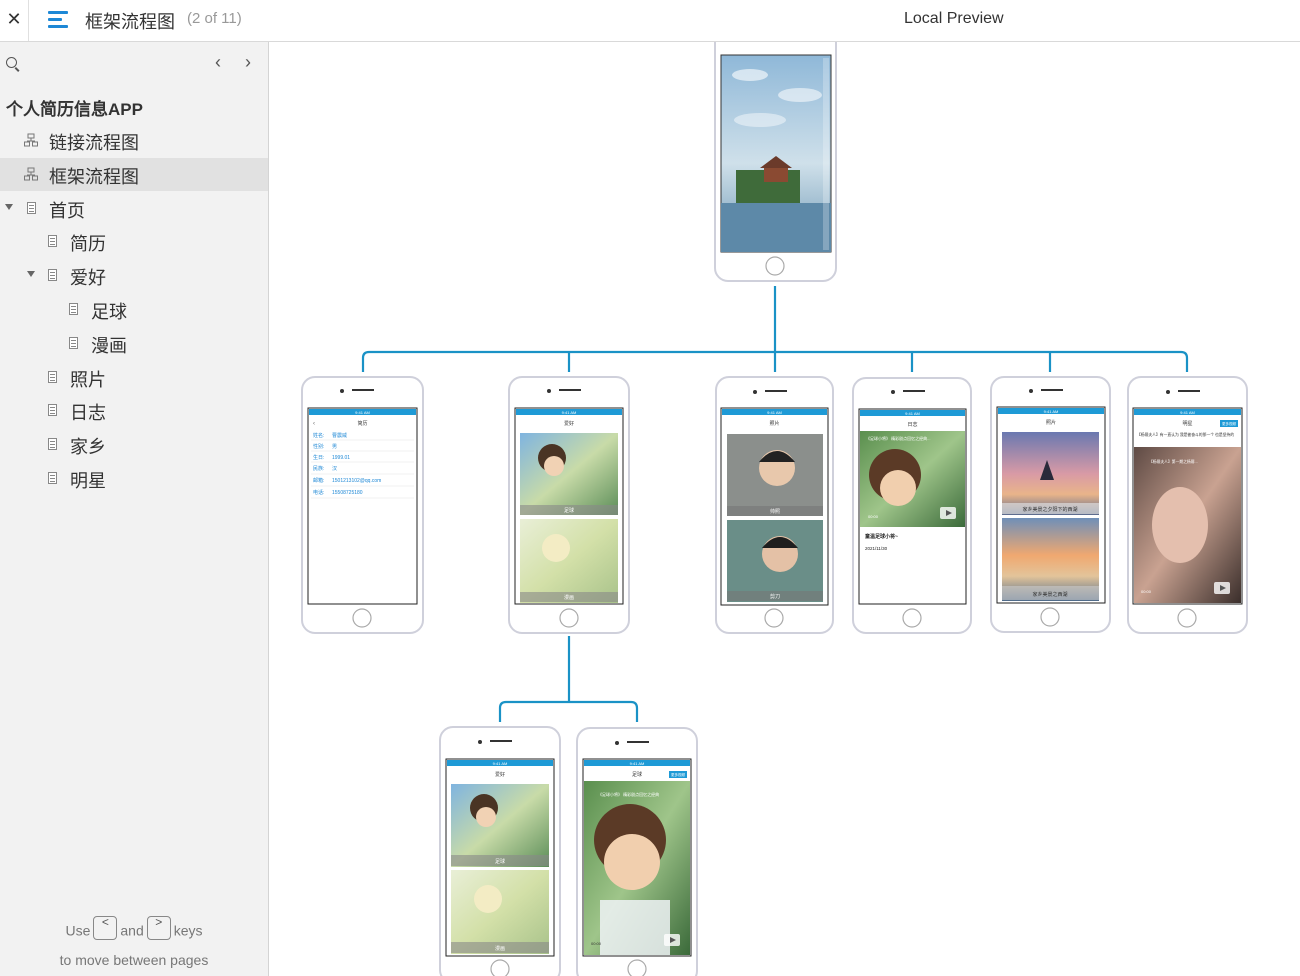 The width and height of the screenshot is (1300, 976). What do you see at coordinates (881, 536) in the screenshot?
I see `post-title: 童温足球小将~` at bounding box center [881, 536].